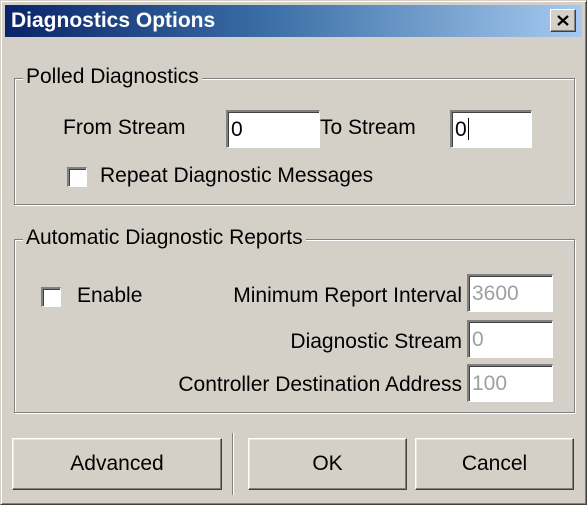  Describe the element at coordinates (376, 341) in the screenshot. I see `diagnostic-stream-label: Diagnostic Stream` at that location.